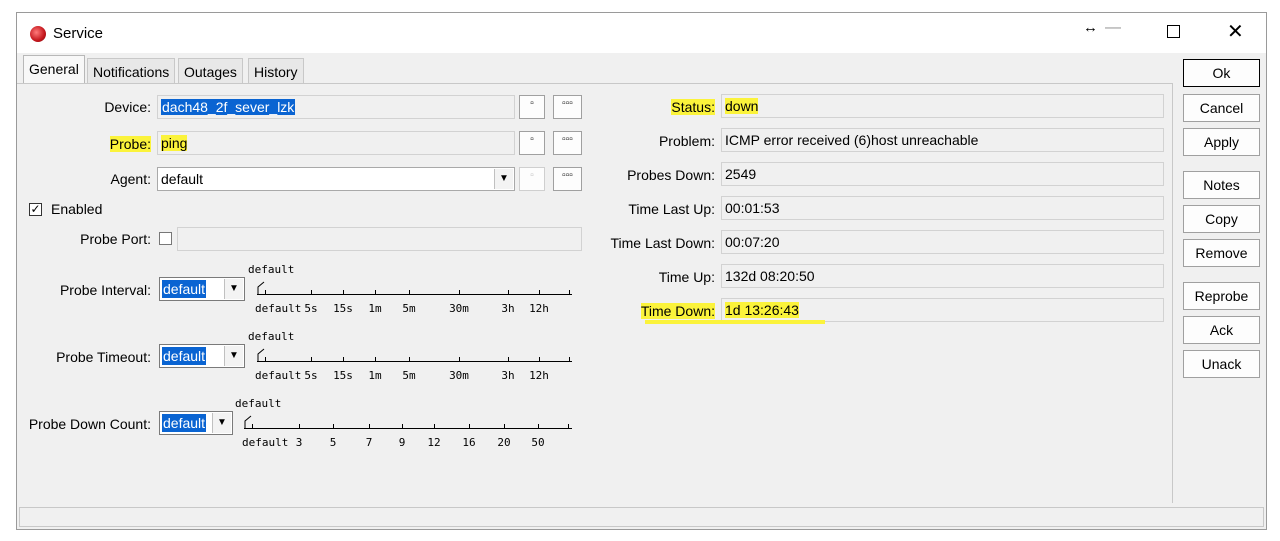 The image size is (1280, 541). I want to click on probe-interval-select: default ▼, so click(202, 289).